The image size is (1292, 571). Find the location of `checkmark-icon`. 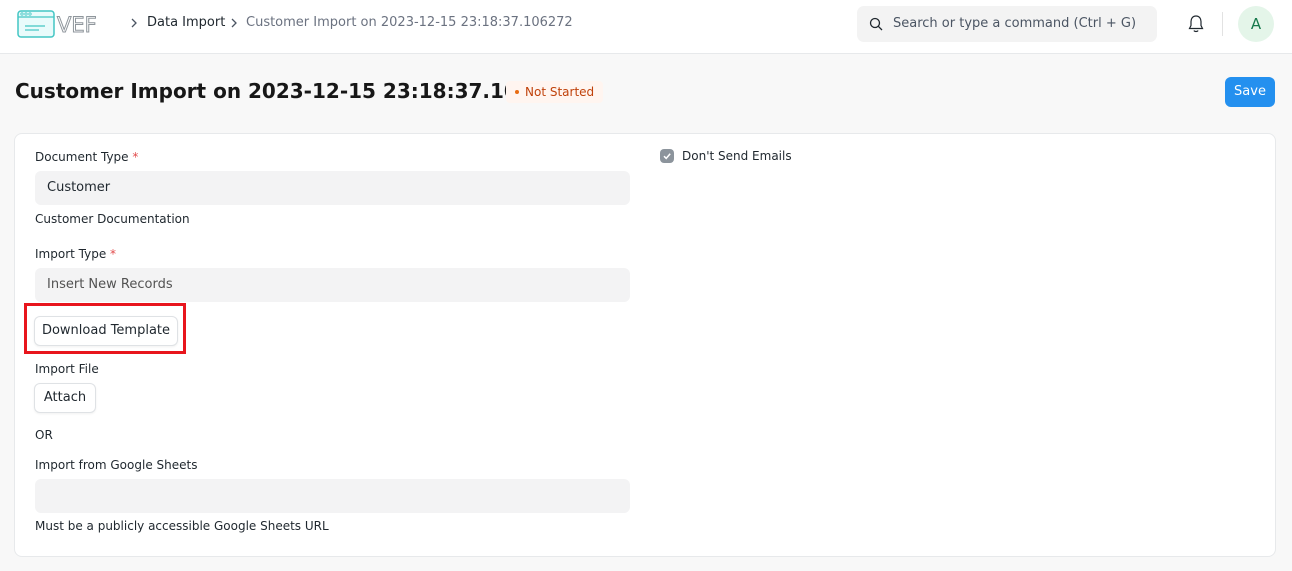

checkmark-icon is located at coordinates (667, 156).